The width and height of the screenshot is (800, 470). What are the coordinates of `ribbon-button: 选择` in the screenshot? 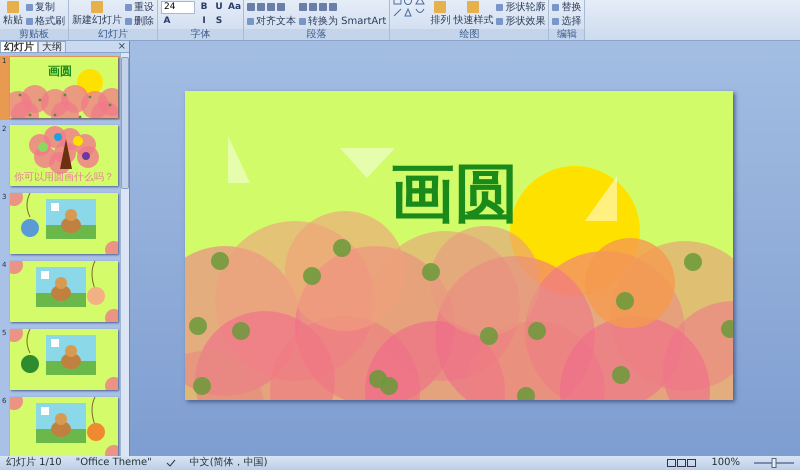 It's located at (567, 21).